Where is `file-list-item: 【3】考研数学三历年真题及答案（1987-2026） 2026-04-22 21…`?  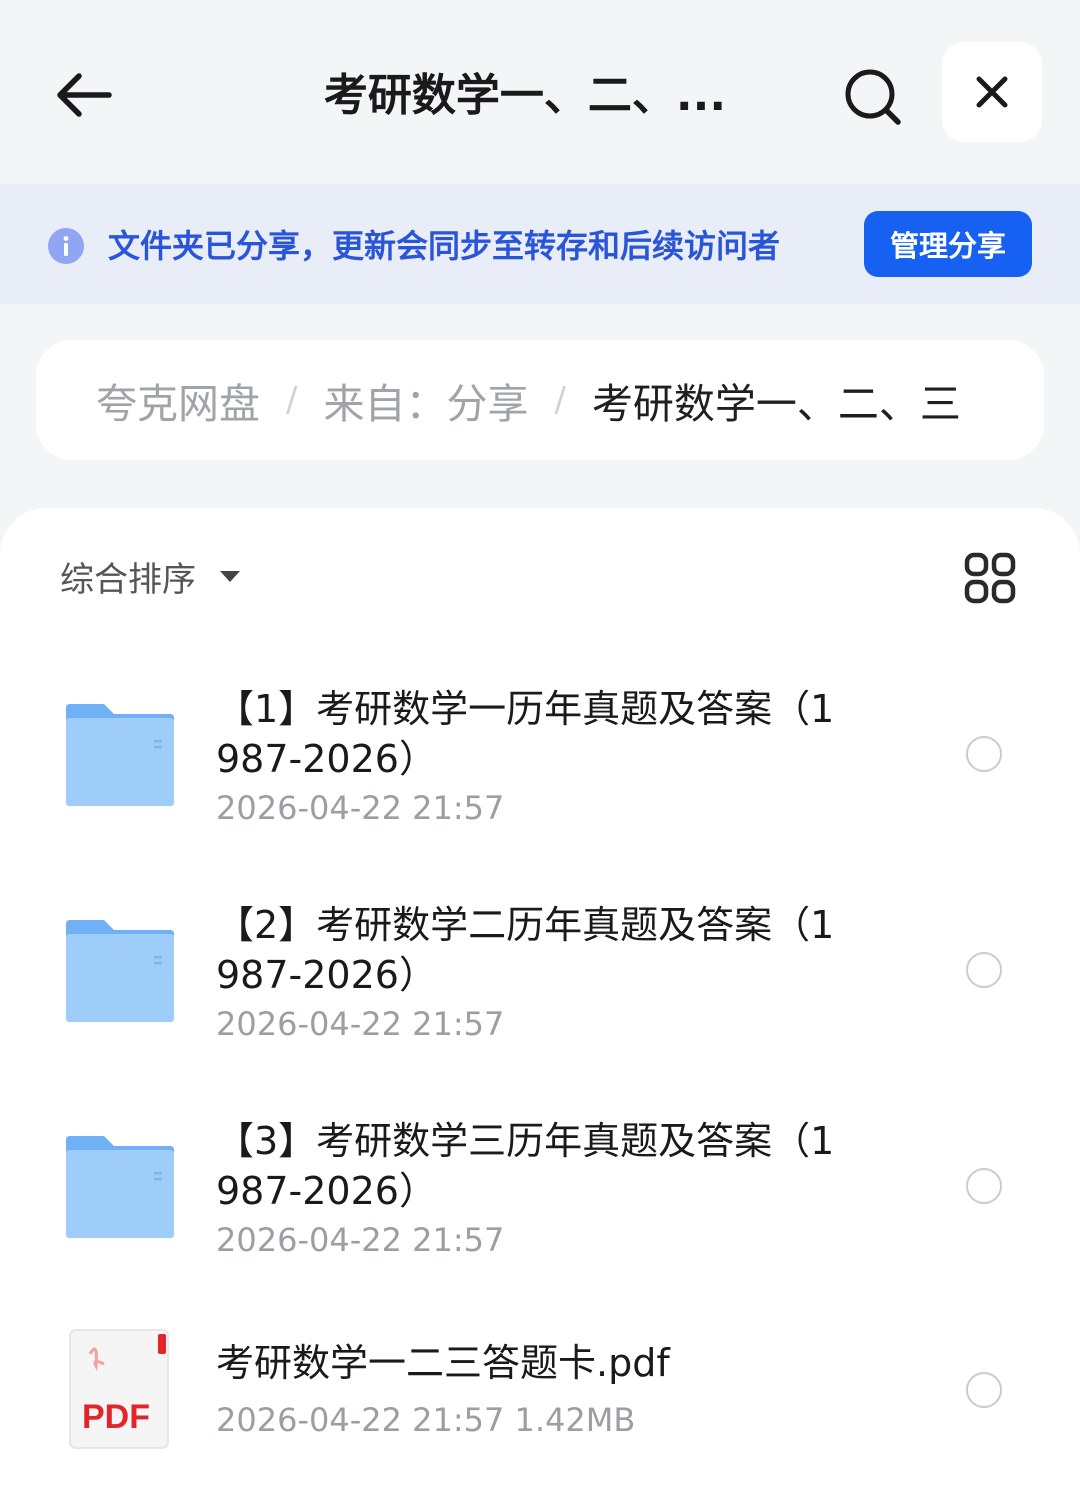
file-list-item: 【3】考研数学三历年真题及答案（1987-2026） 2026-04-22 21… is located at coordinates (540, 1197).